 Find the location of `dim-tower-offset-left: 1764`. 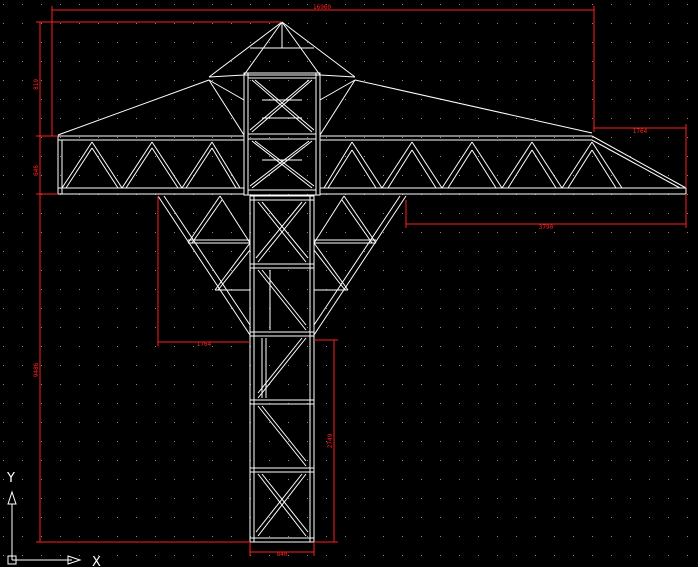

dim-tower-offset-left: 1764 is located at coordinates (204, 344).